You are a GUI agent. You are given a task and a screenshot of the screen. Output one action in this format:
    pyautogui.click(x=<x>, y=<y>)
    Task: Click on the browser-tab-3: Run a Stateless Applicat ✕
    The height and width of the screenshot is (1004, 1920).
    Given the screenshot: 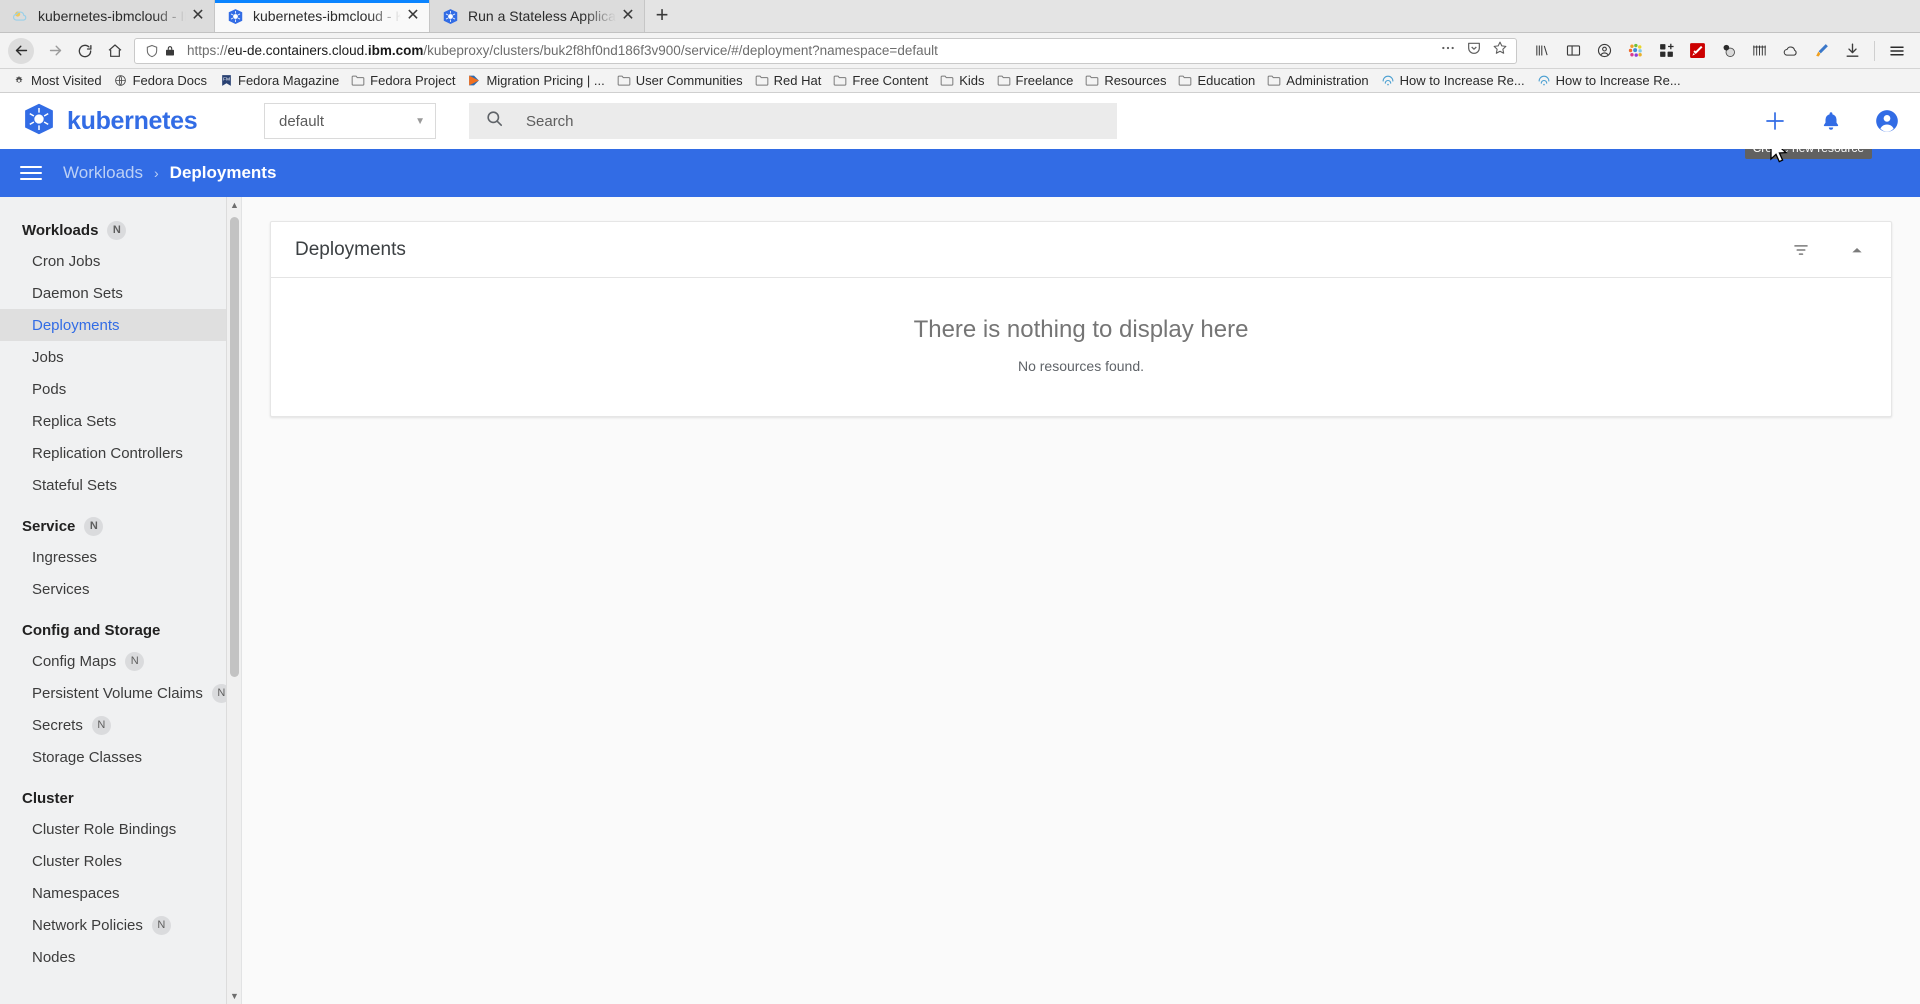 What is the action you would take?
    pyautogui.click(x=537, y=16)
    